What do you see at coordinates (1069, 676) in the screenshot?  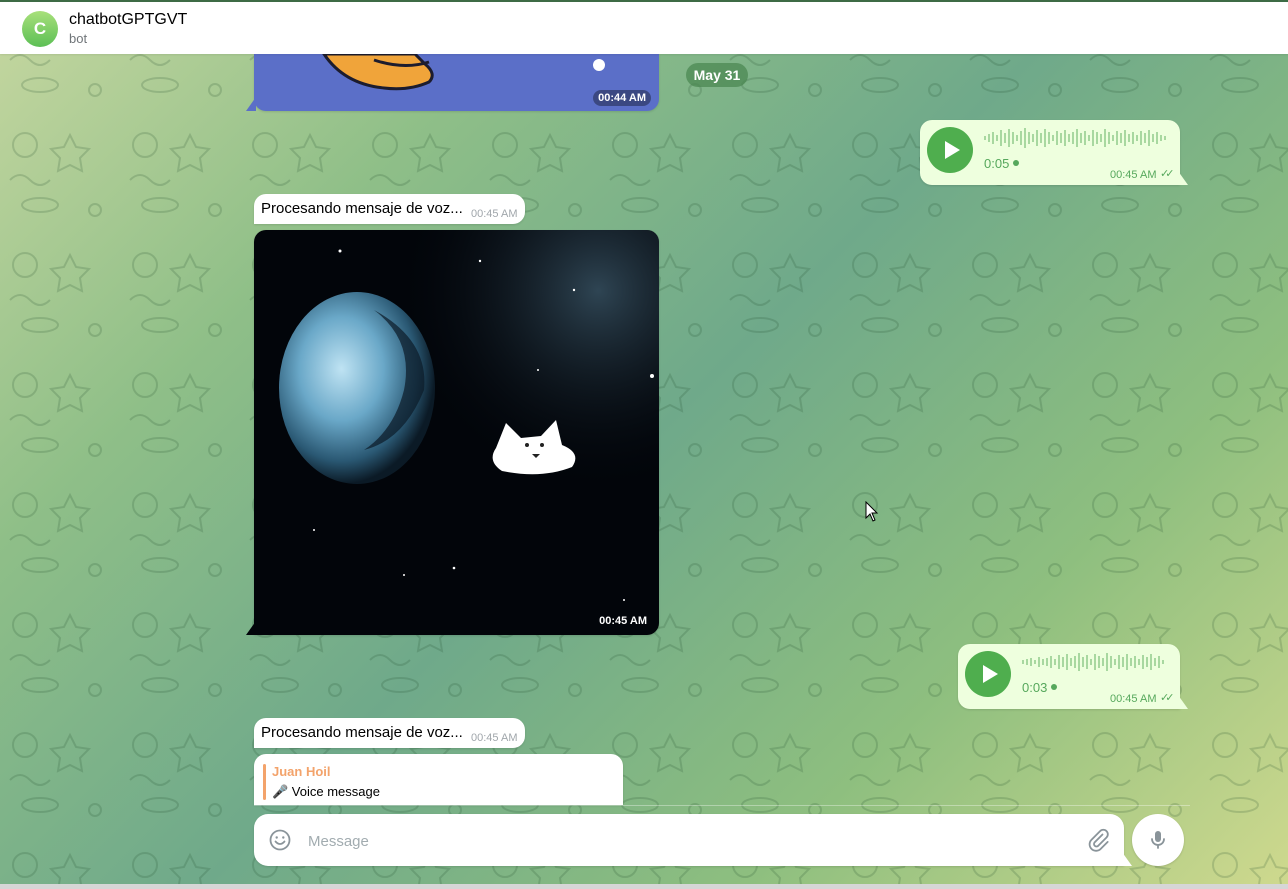 I see `voice-message: 0:03 00:45 AM ✓✓` at bounding box center [1069, 676].